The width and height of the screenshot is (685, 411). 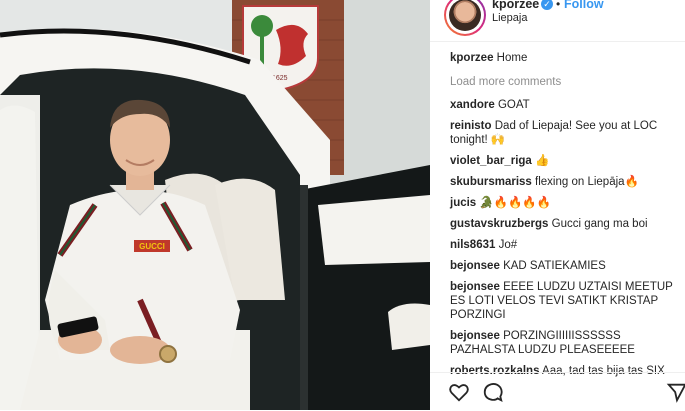 What do you see at coordinates (566, 105) in the screenshot?
I see `comment-item: xandore GOAT` at bounding box center [566, 105].